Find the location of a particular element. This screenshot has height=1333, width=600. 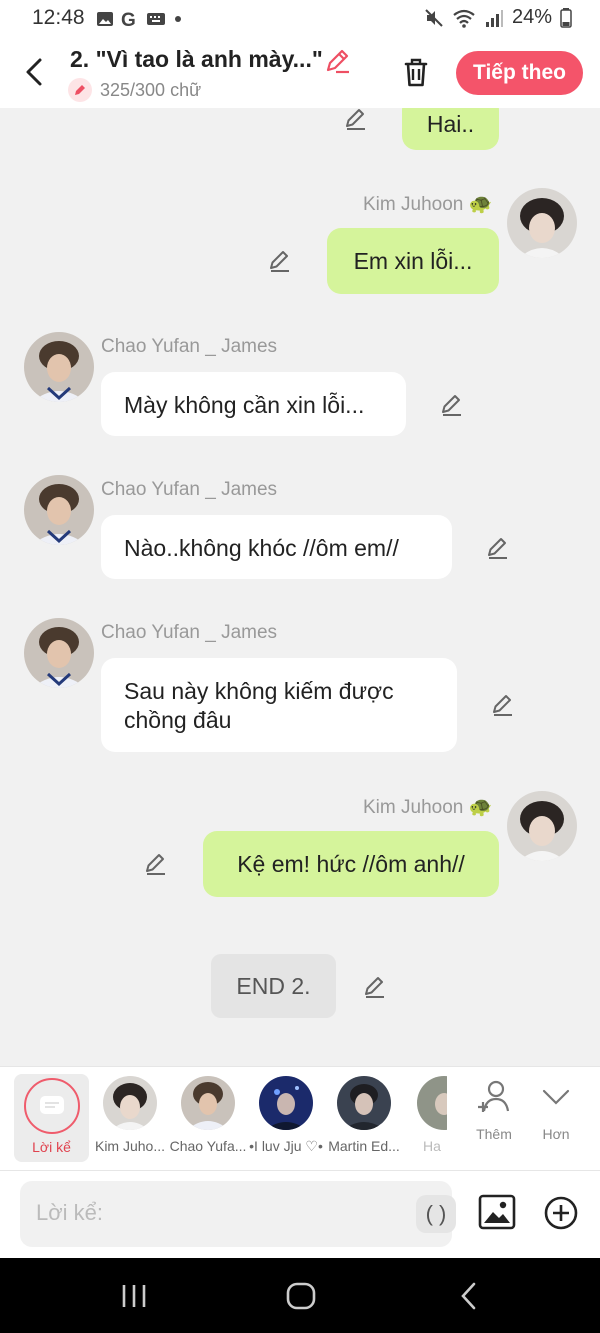

recent-apps-icon is located at coordinates (134, 1296).